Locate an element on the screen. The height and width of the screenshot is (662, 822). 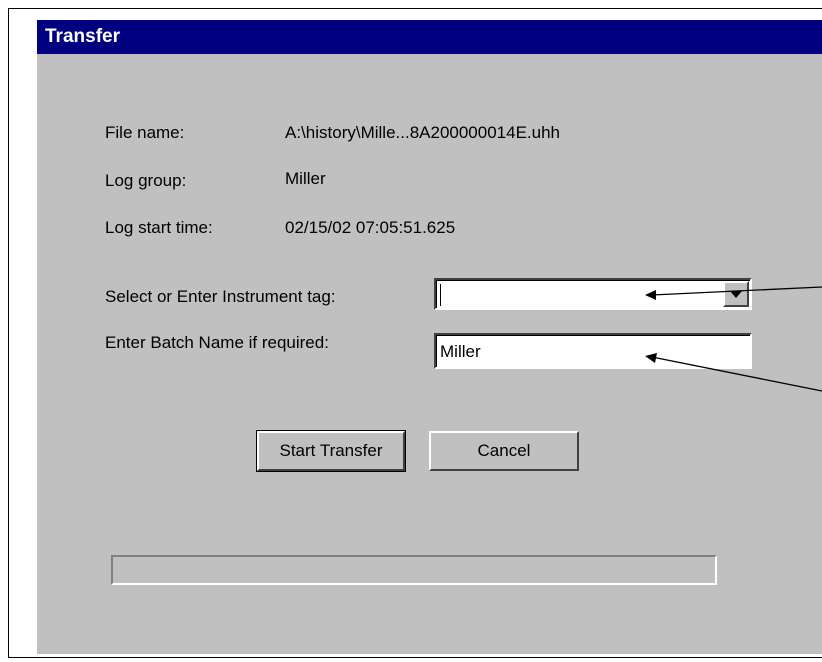
cancel-label: Cancel is located at coordinates (504, 450).